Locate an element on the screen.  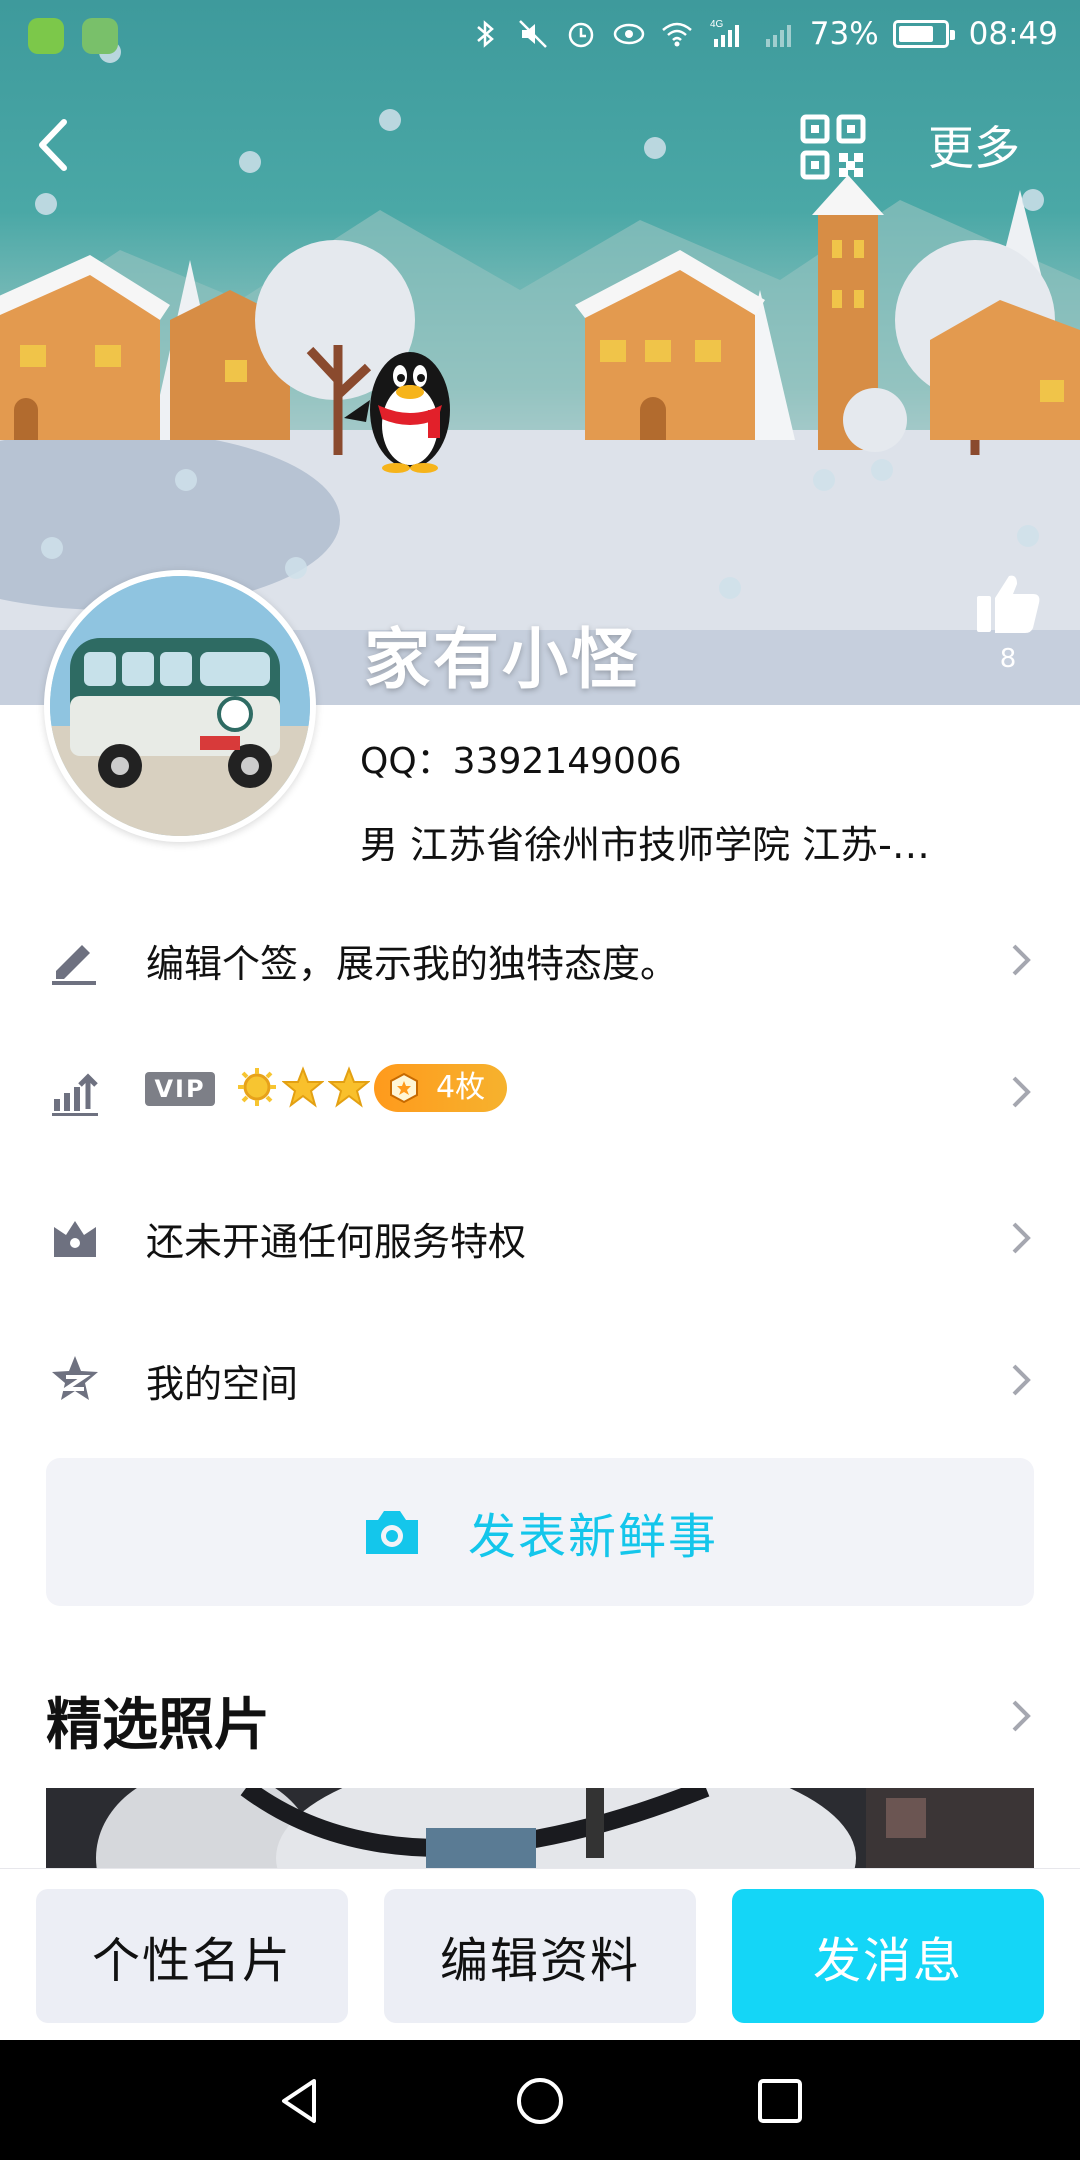
post-new-moment-label: 发表新鲜事 is located at coordinates (592, 1537).